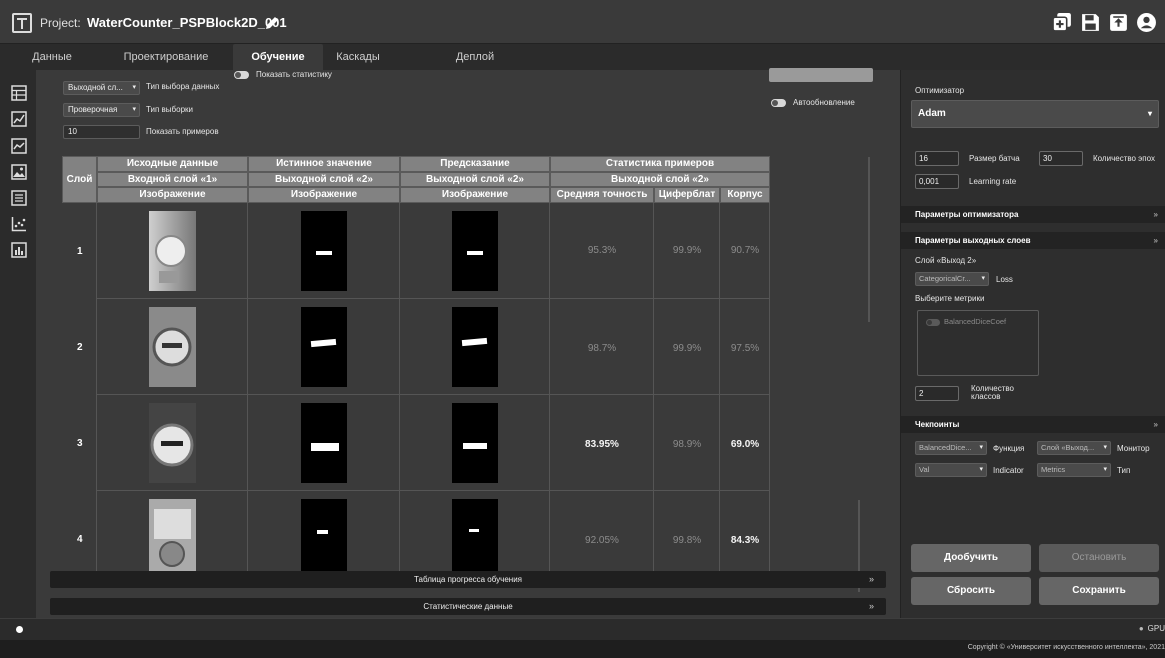 The image size is (1165, 658). Describe the element at coordinates (19, 93) in the screenshot. I see `table-icon` at that location.